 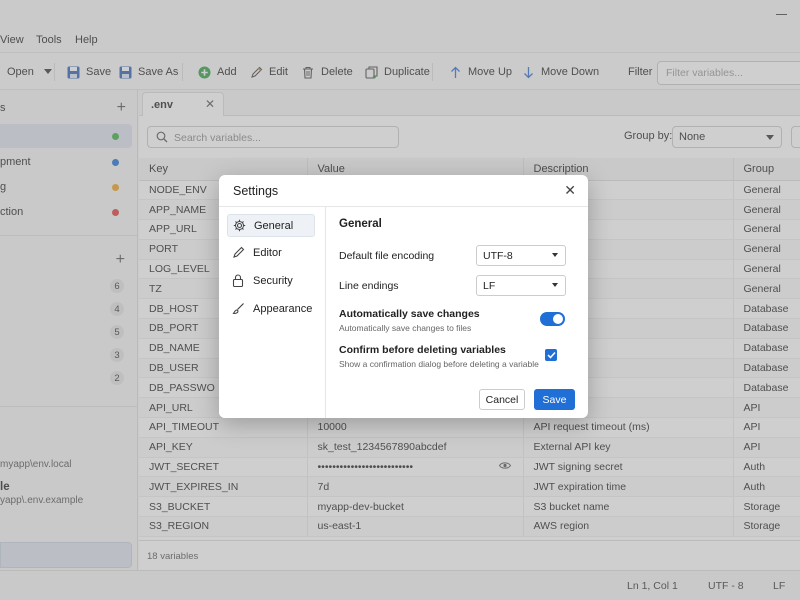 What do you see at coordinates (521, 285) in the screenshot?
I see `line-endings-select: LF` at bounding box center [521, 285].